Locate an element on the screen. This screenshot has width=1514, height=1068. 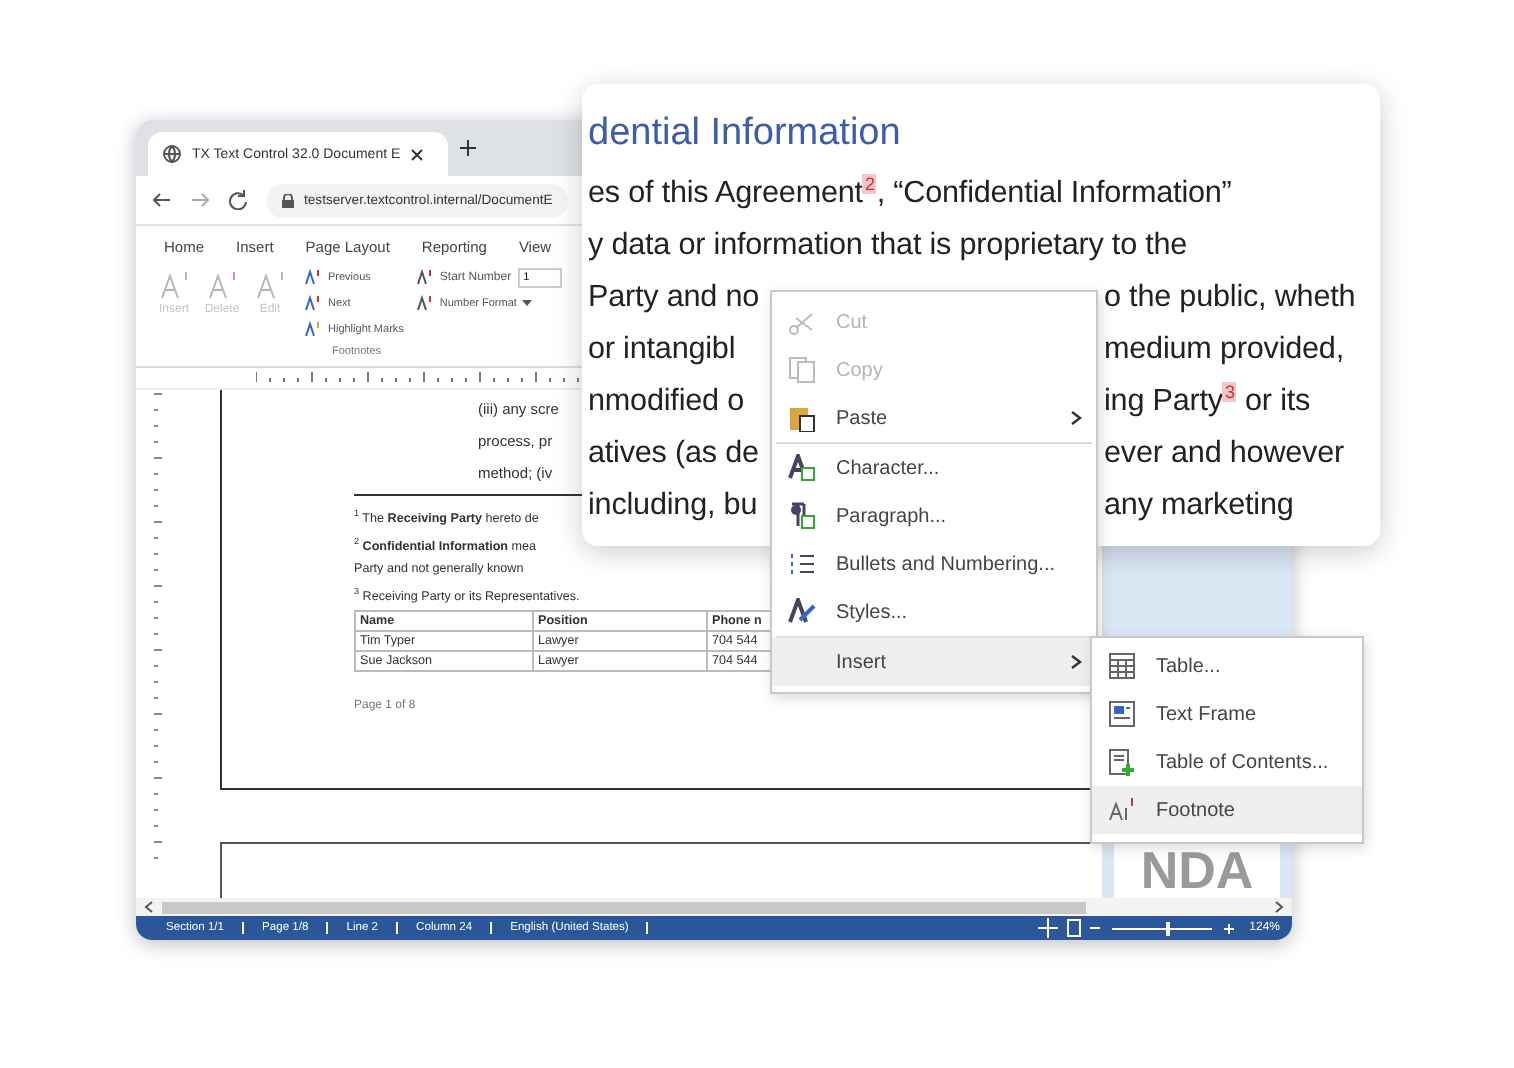
thumbnail-text: NDA is located at coordinates (1197, 870).